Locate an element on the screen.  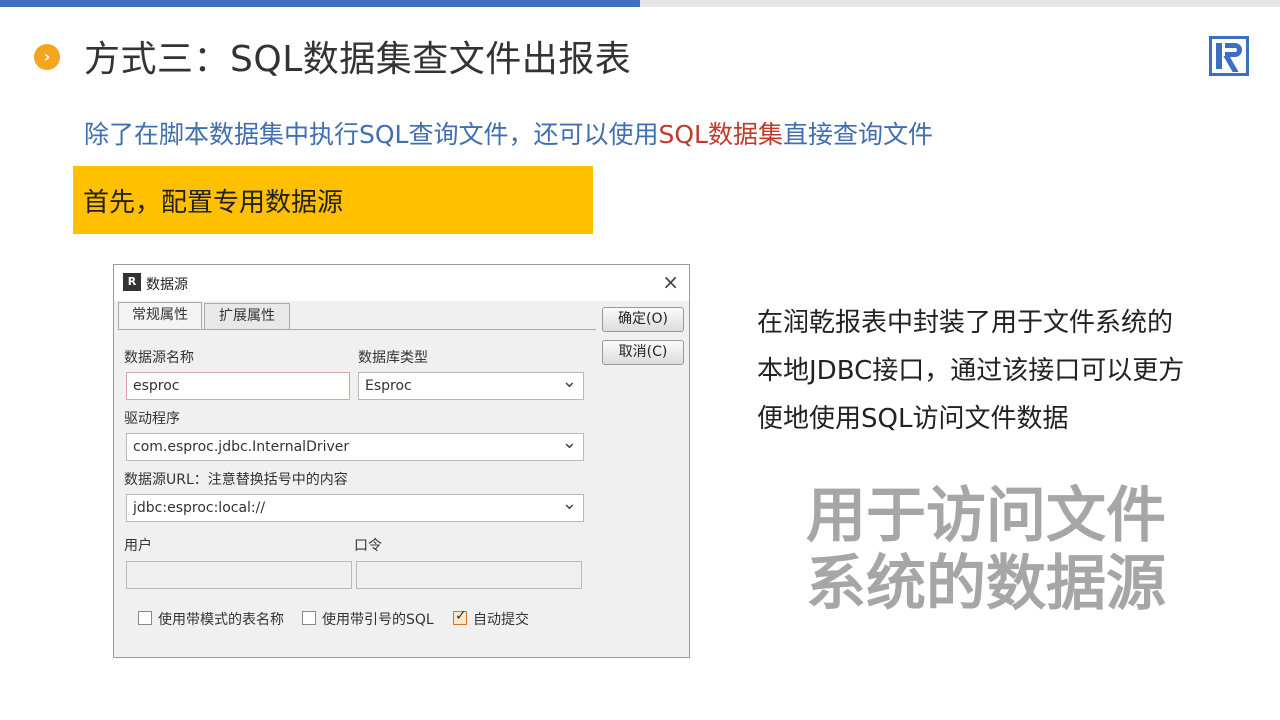
schema-table-checkbox is located at coordinates (145, 618).